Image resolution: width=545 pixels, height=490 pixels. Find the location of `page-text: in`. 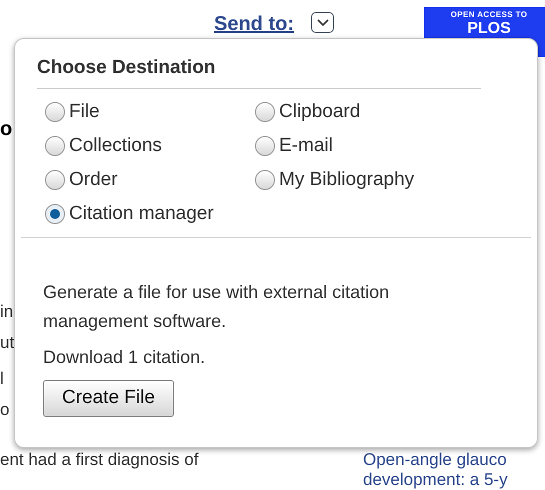

page-text: in is located at coordinates (7, 312).